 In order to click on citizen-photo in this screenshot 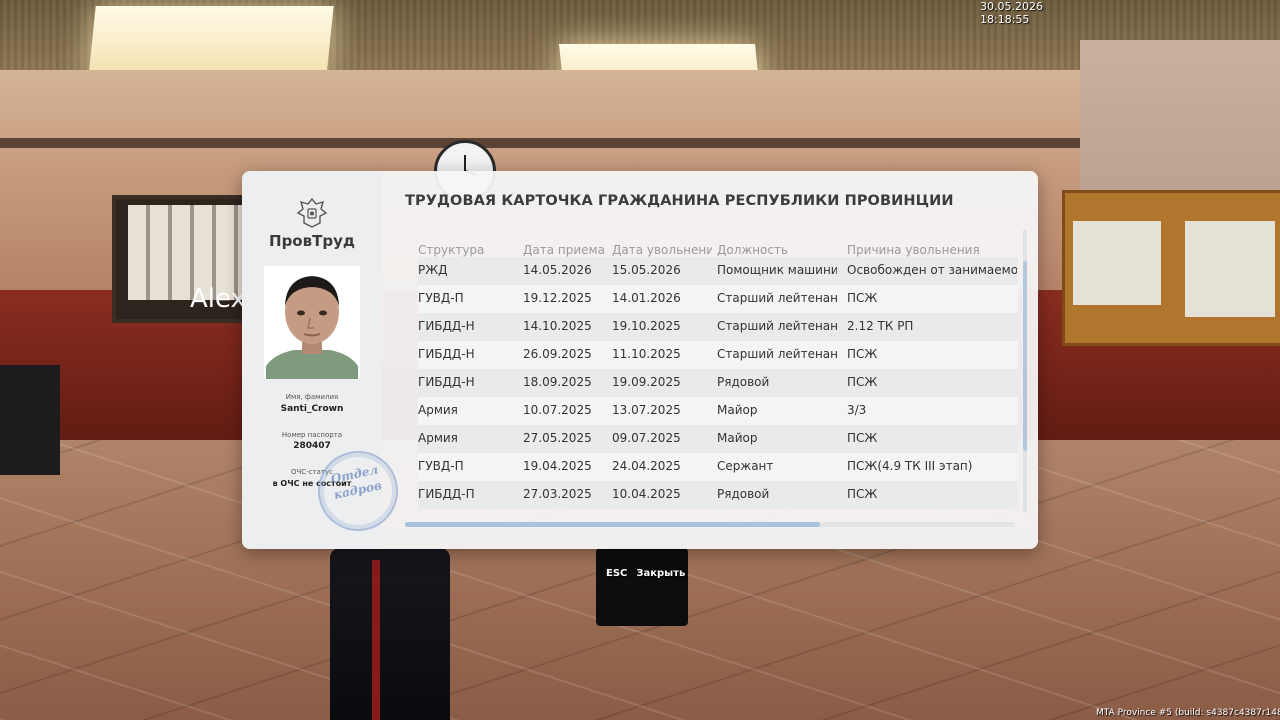, I will do `click(312, 322)`.